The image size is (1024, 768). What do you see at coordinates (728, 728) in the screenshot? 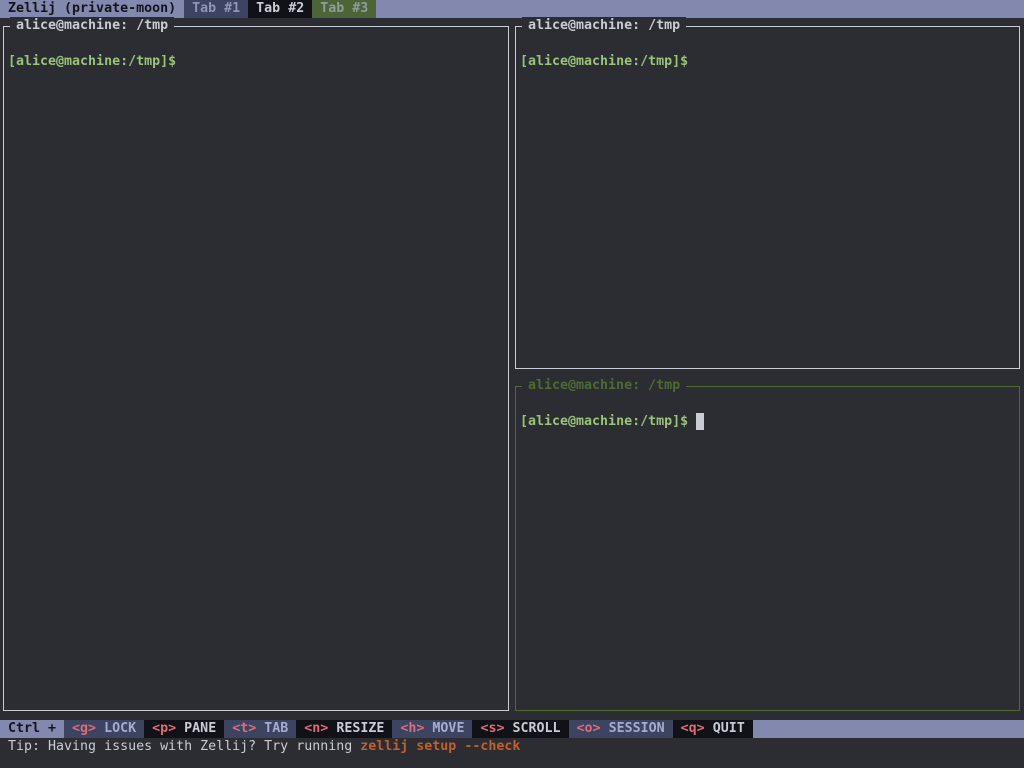
I see `mode-label: QUIT` at bounding box center [728, 728].